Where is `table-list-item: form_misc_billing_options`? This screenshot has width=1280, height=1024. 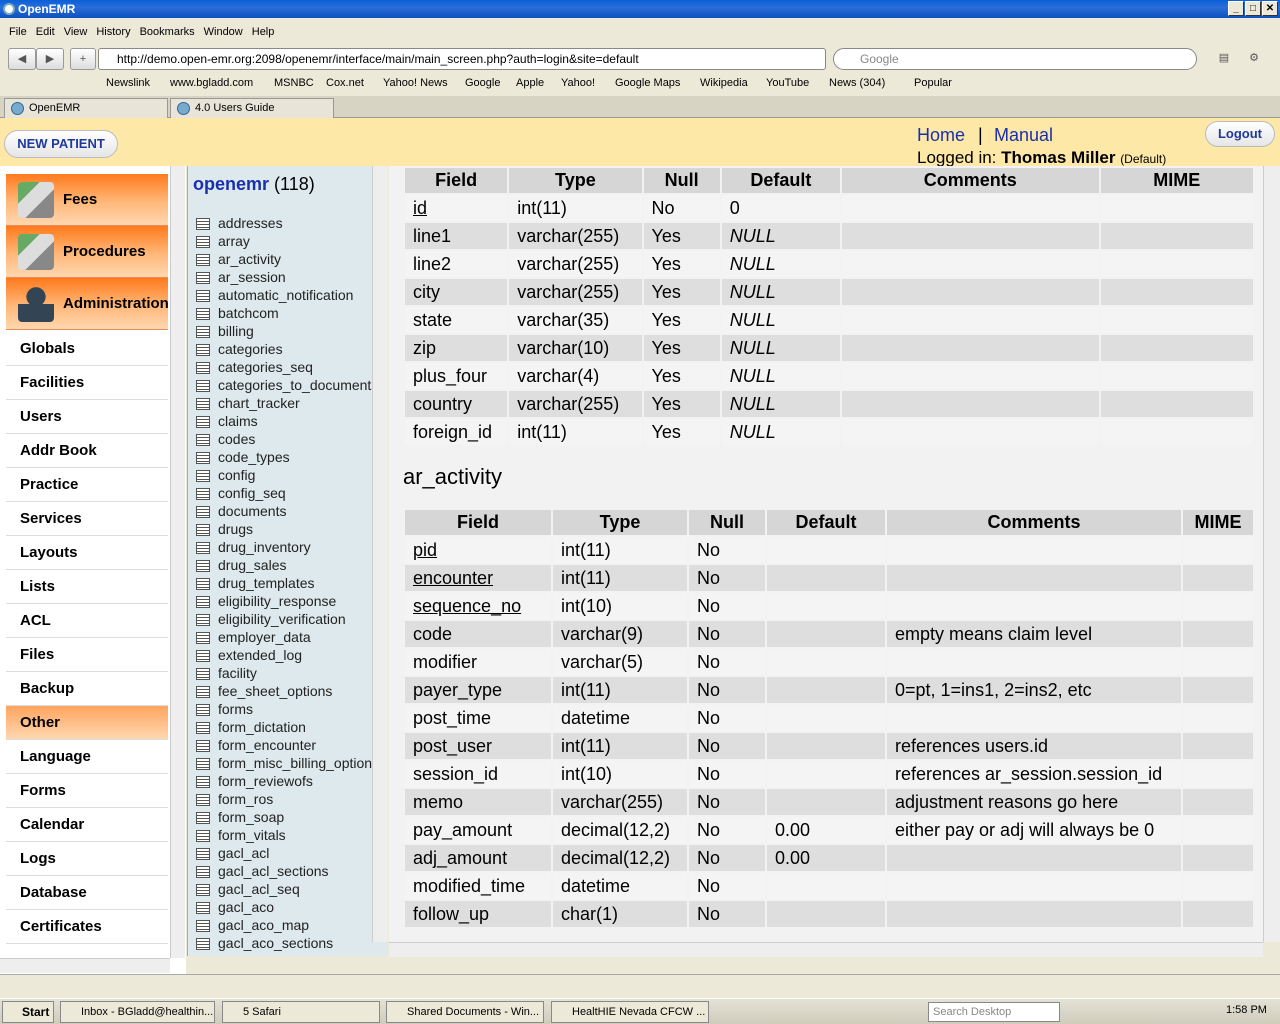 table-list-item: form_misc_billing_options is located at coordinates (288, 763).